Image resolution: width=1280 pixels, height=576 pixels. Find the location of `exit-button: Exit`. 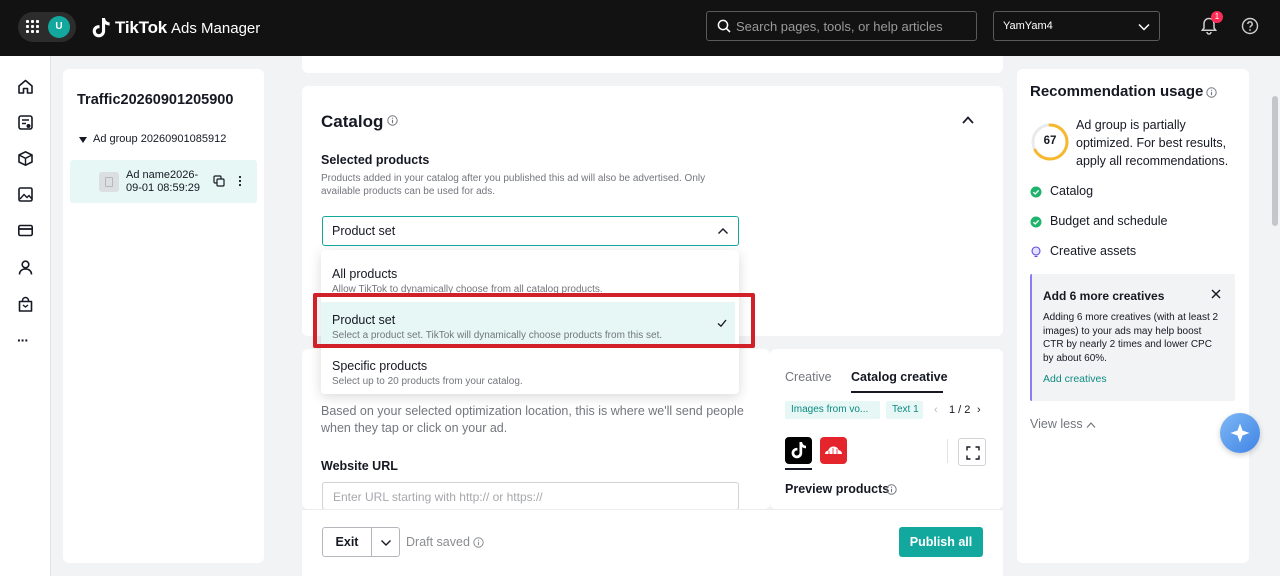

exit-button: Exit is located at coordinates (347, 542).